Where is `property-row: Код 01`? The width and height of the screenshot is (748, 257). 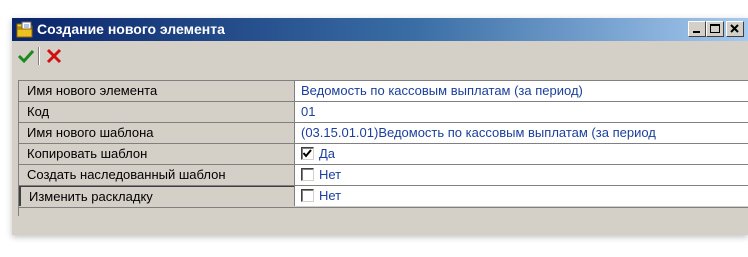 property-row: Код 01 is located at coordinates (383, 112).